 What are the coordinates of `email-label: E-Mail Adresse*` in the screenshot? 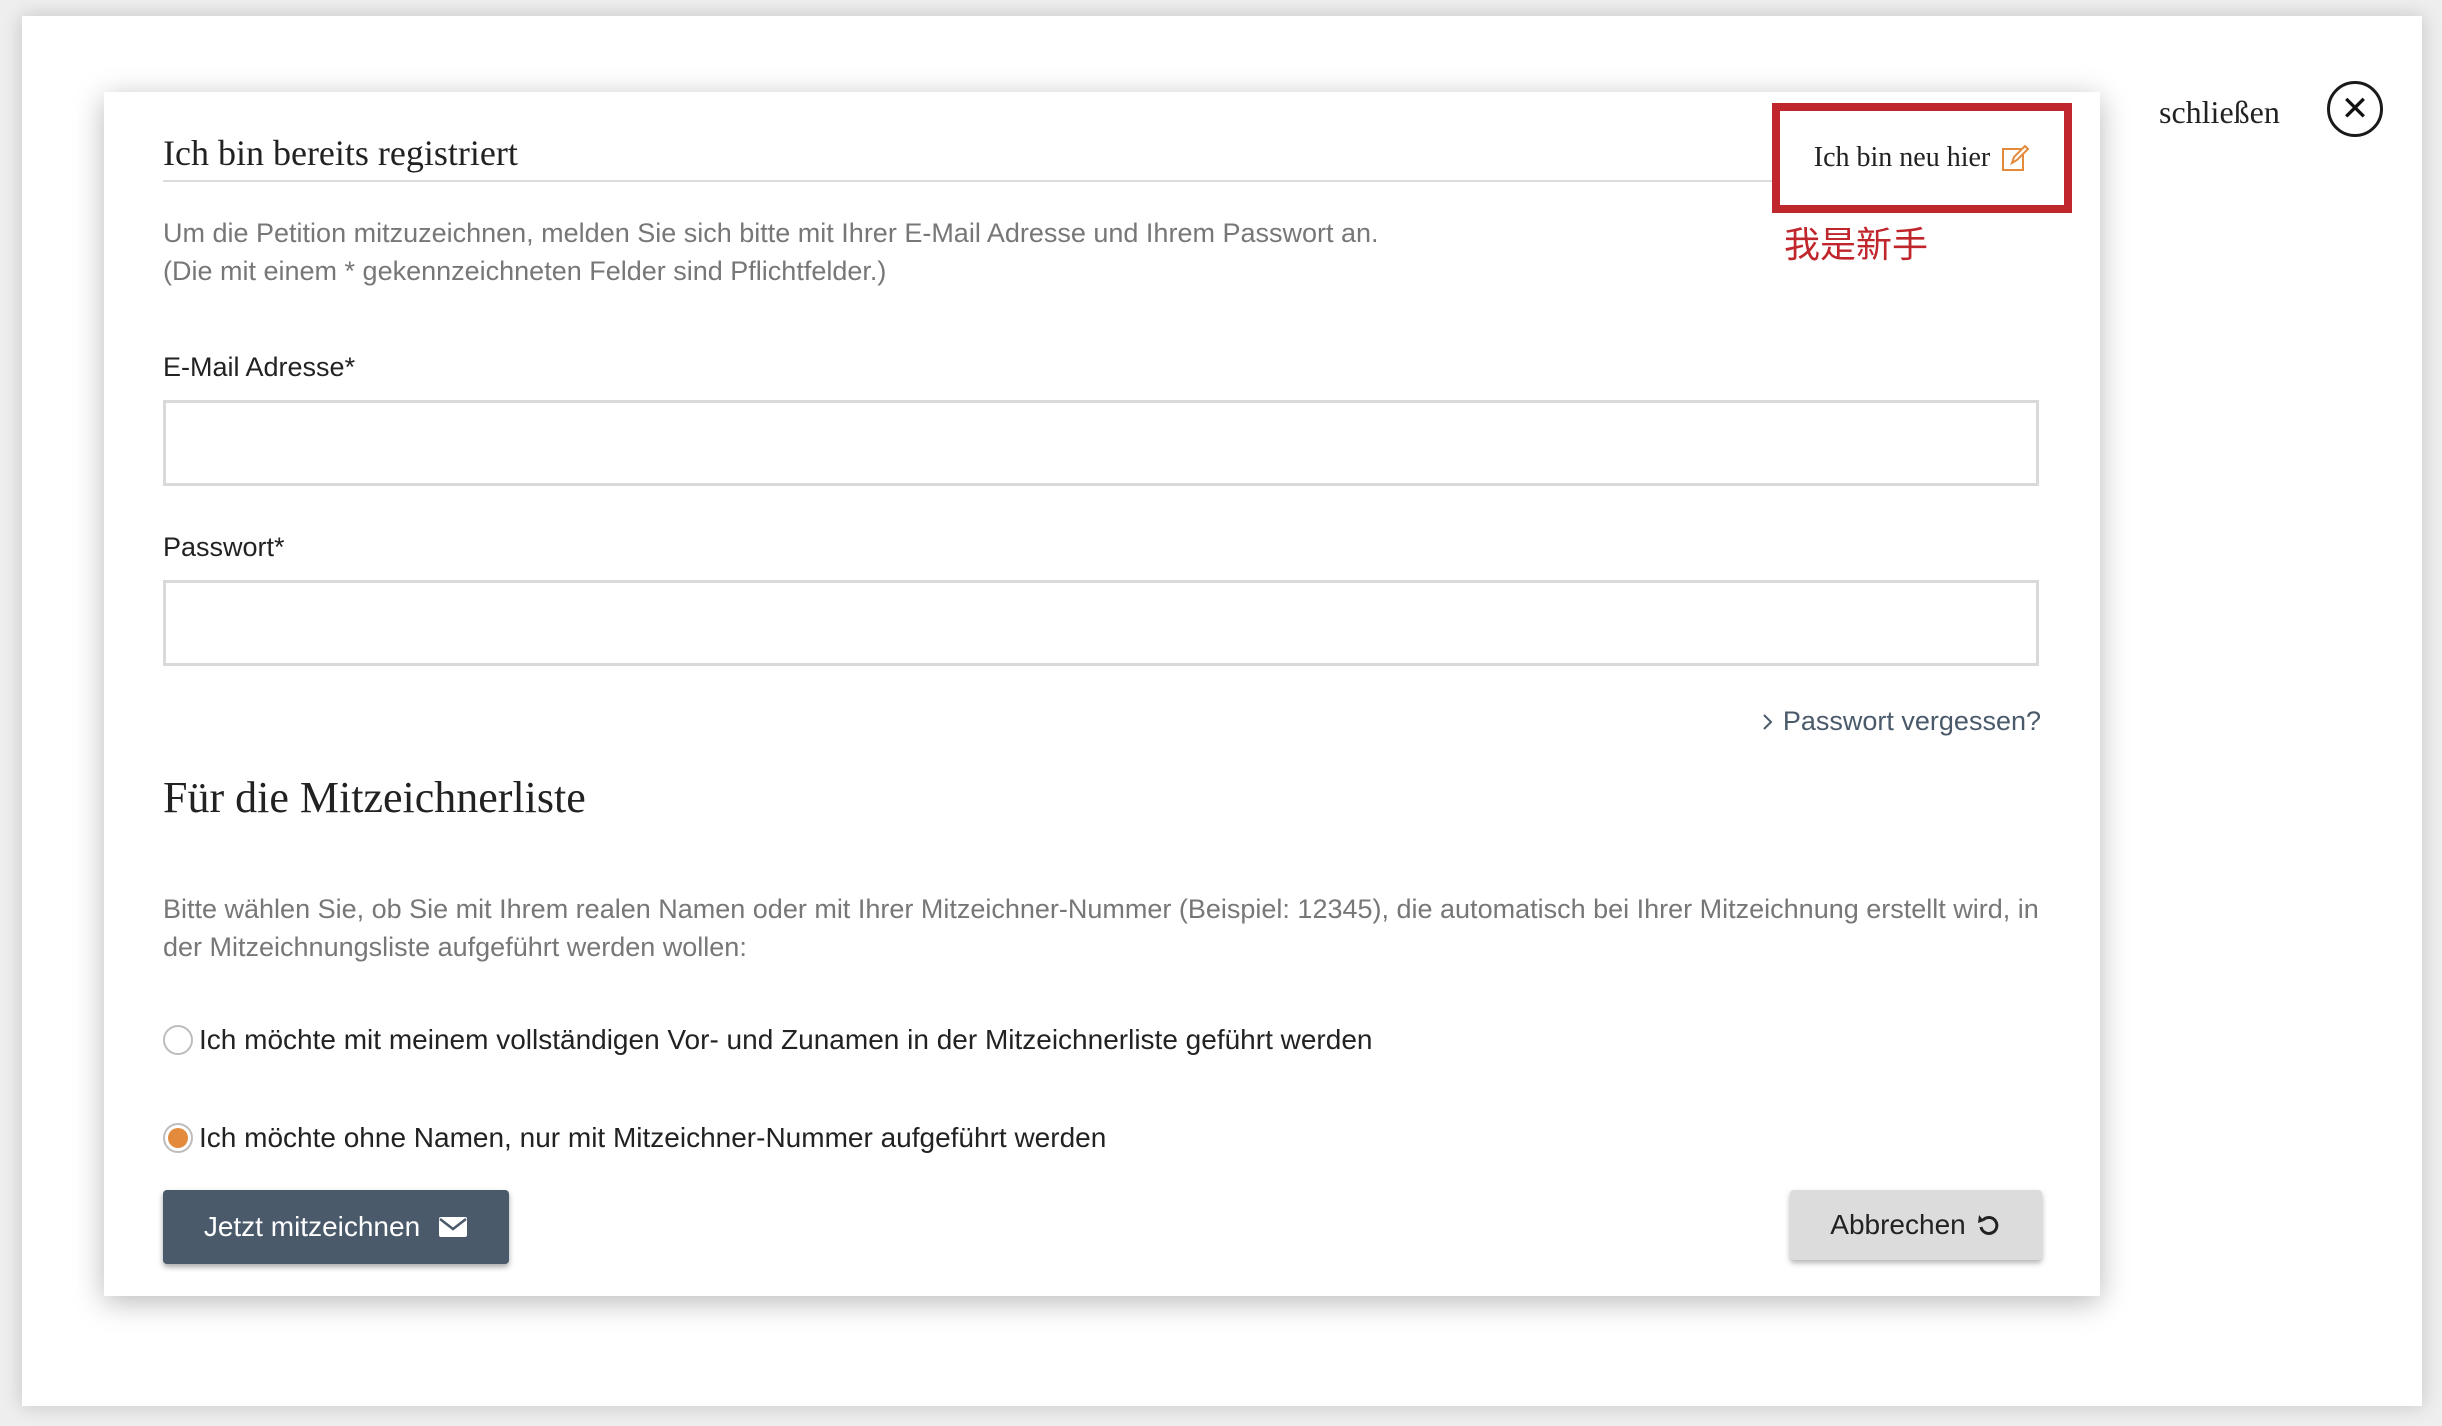 It's located at (259, 367).